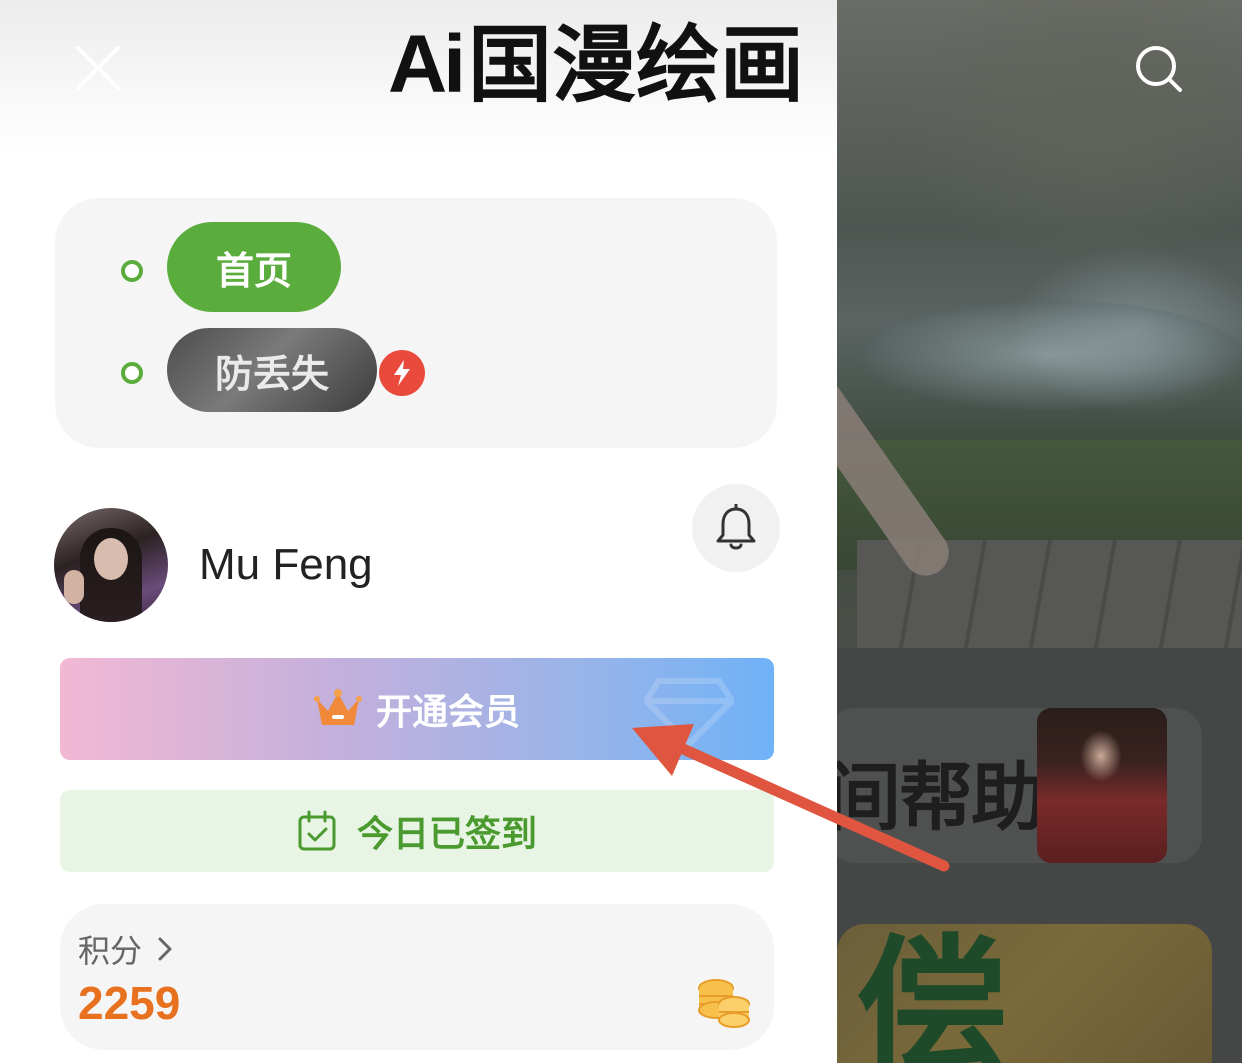 This screenshot has height=1063, width=1242. What do you see at coordinates (447, 712) in the screenshot?
I see `vip-button-label: 开通会员` at bounding box center [447, 712].